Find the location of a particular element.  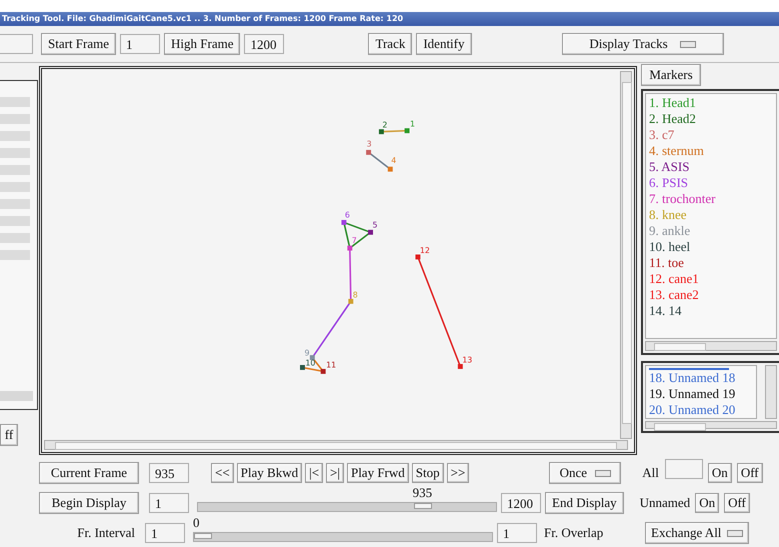

marker-label: 11 is located at coordinates (331, 365).